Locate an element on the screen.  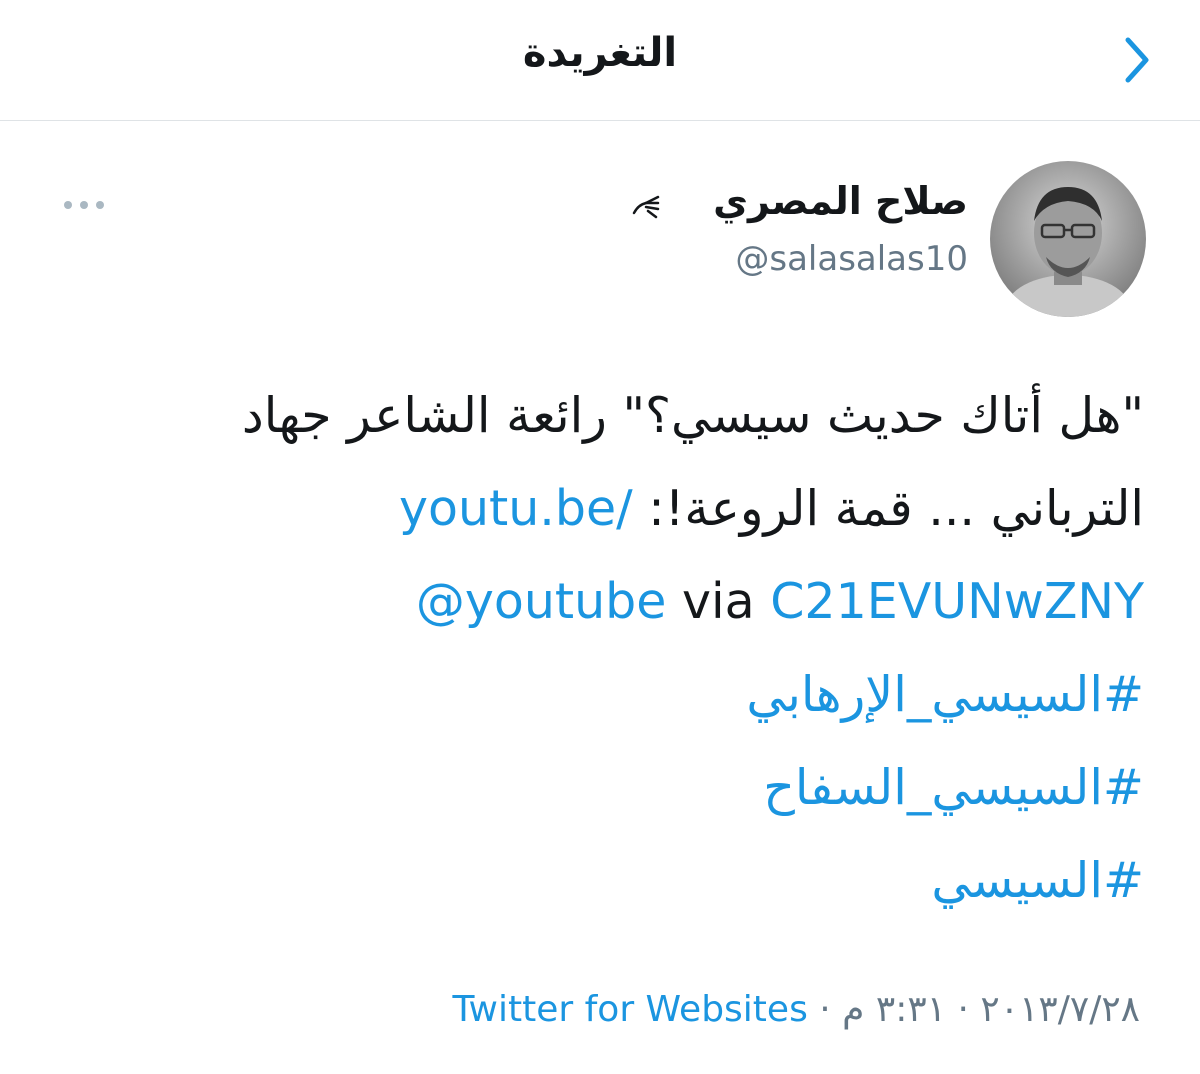
author-display-name: صلاح المصري is located at coordinates (840, 201).